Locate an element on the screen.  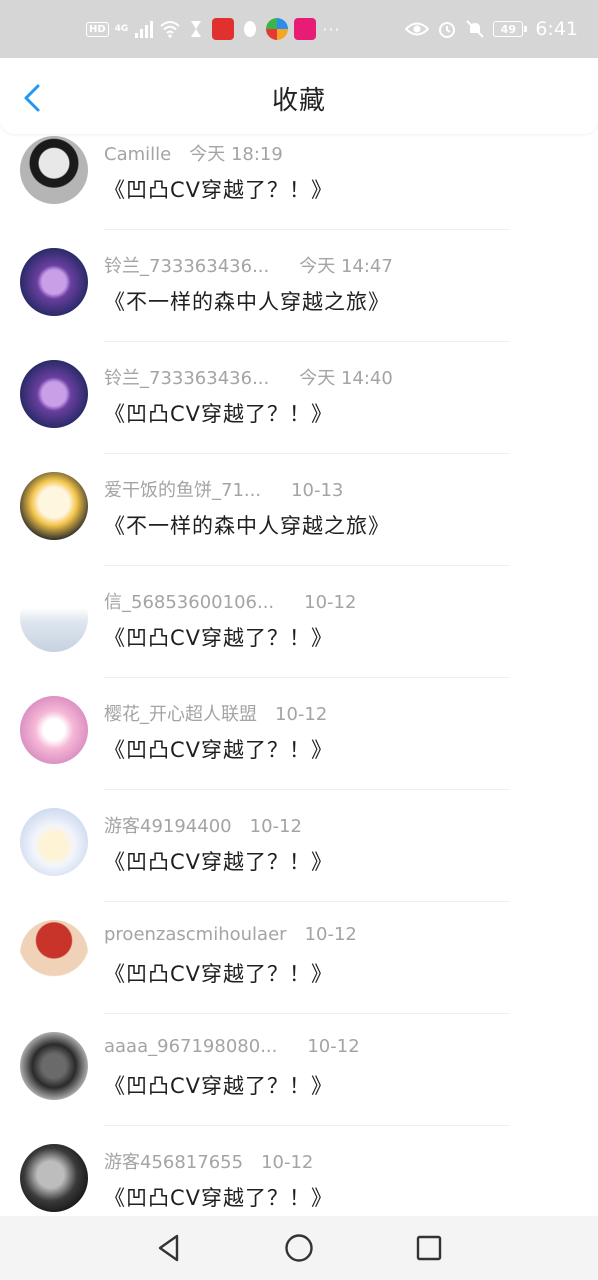
wifi-icon is located at coordinates (170, 29).